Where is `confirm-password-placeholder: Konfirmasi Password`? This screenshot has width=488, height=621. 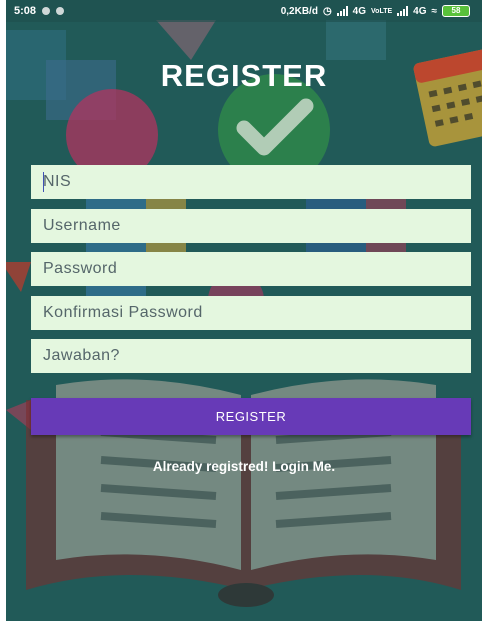 confirm-password-placeholder: Konfirmasi Password is located at coordinates (123, 312).